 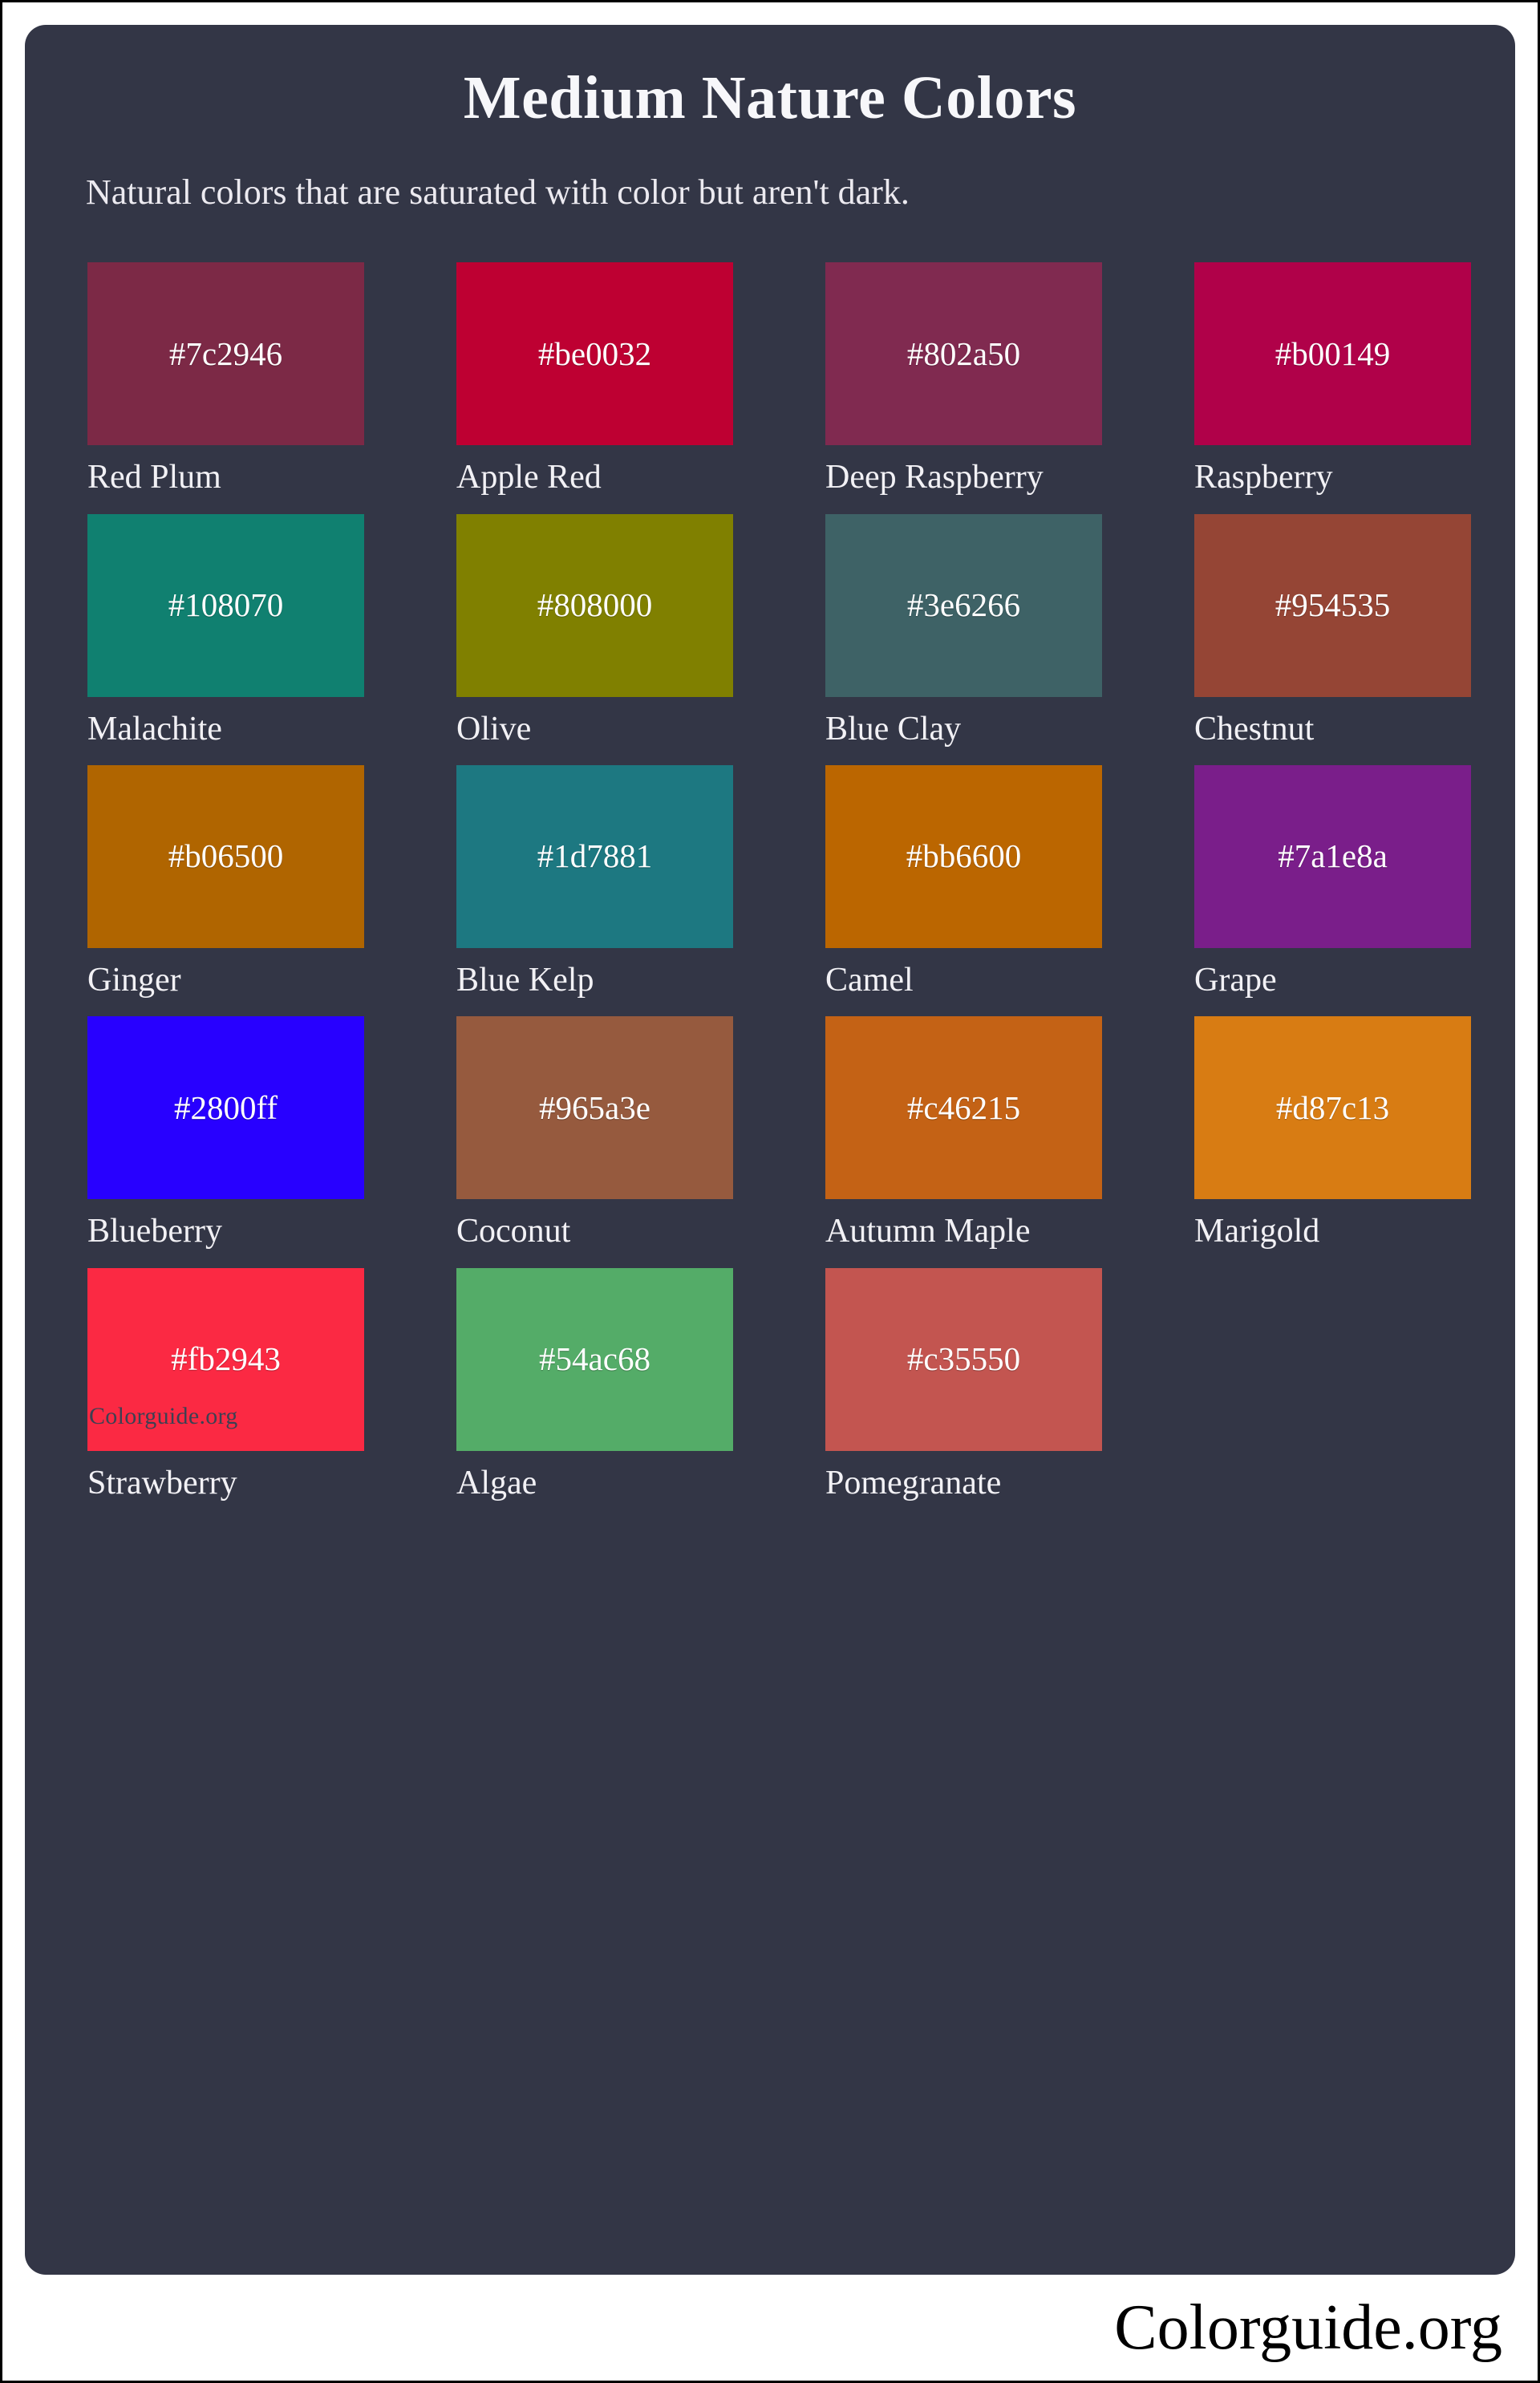 I want to click on color-swatch-cell: #7c2946 Red Plum, so click(x=271, y=387).